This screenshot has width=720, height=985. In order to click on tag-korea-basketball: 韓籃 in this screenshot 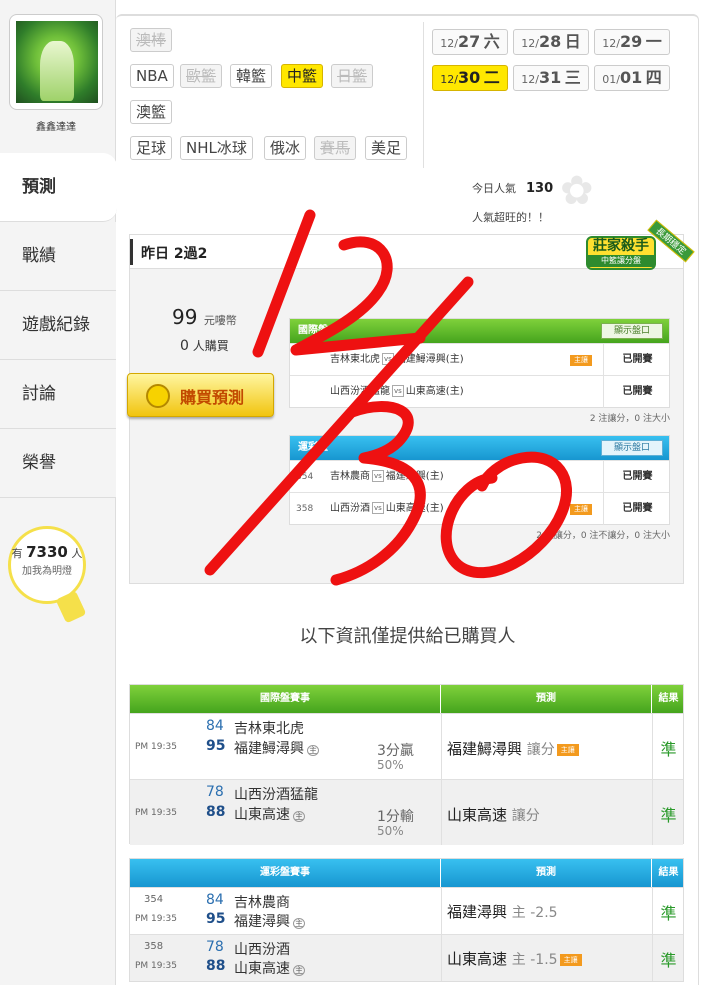, I will do `click(251, 76)`.